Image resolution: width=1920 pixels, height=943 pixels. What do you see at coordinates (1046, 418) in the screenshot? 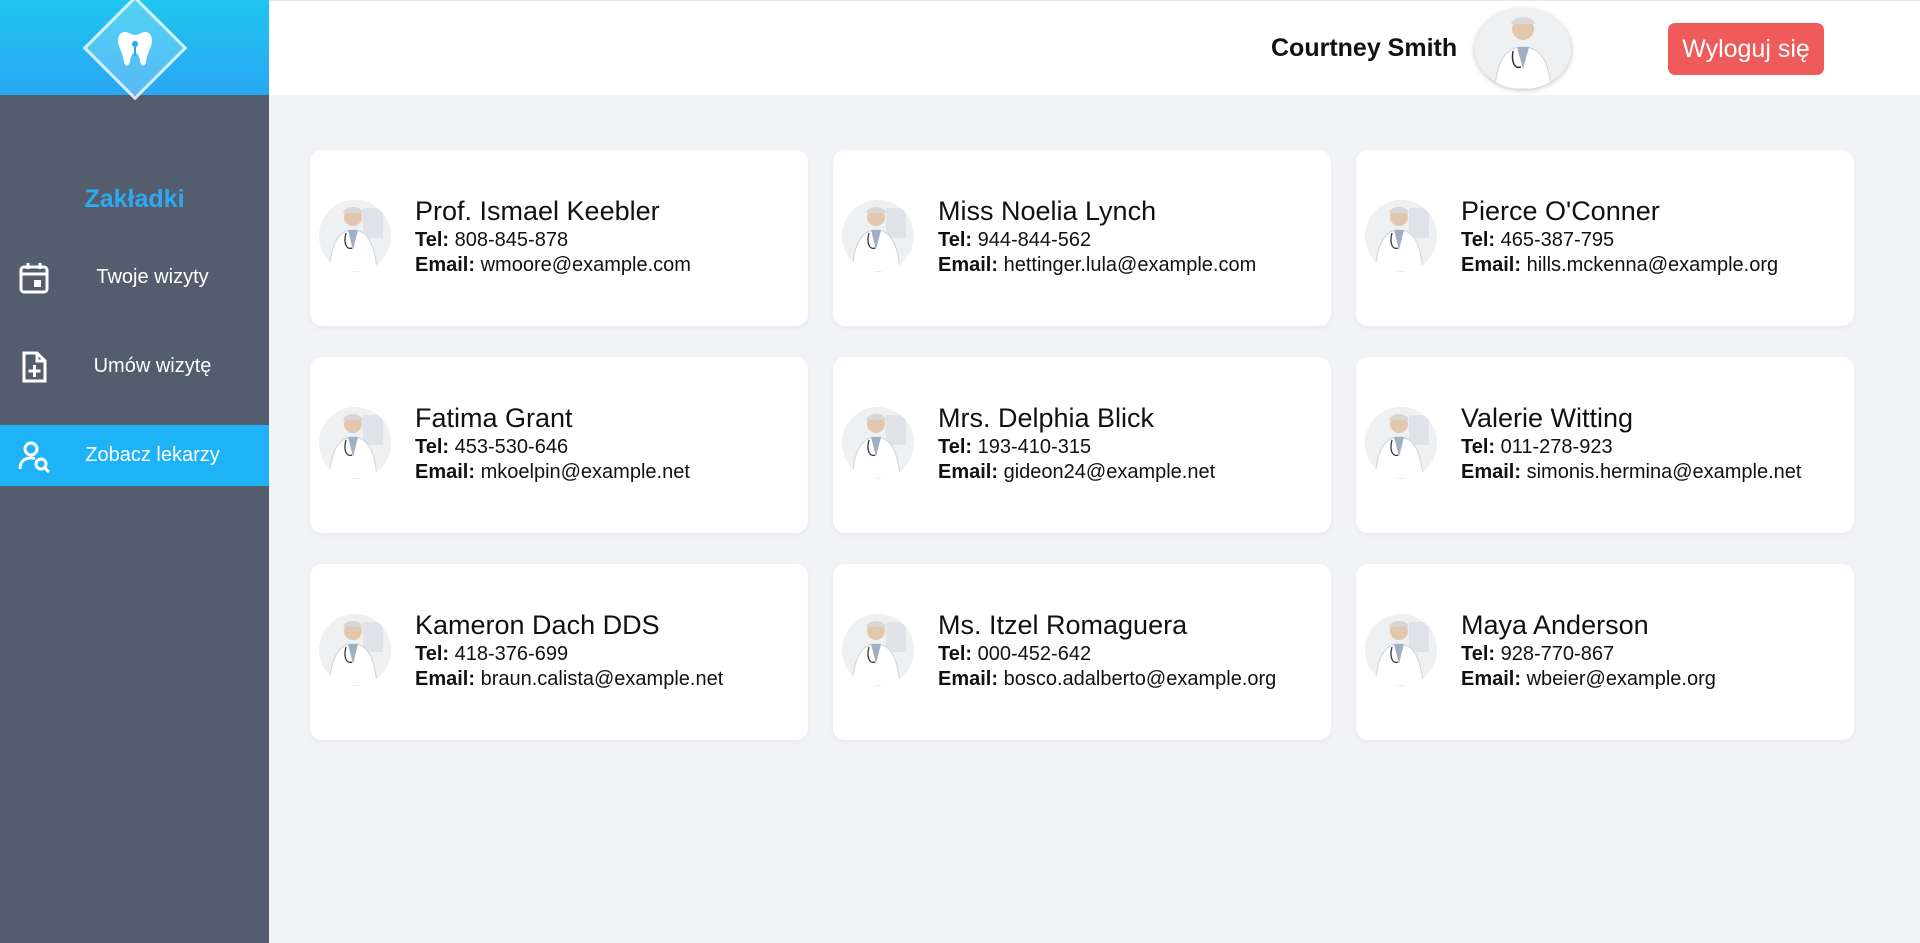
I see `doctor-name: Mrs. Delphia Blick` at bounding box center [1046, 418].